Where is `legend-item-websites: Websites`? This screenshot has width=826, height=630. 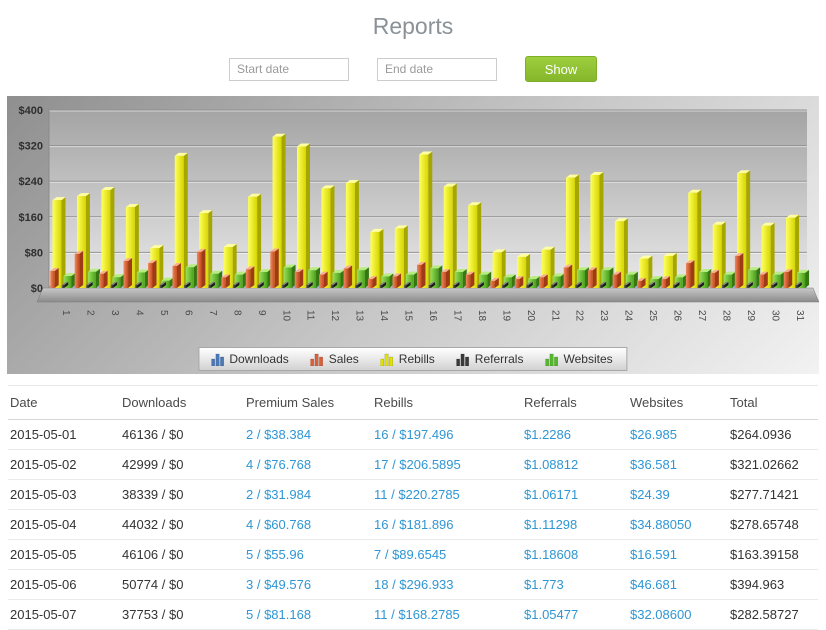
legend-item-websites: Websites is located at coordinates (579, 359).